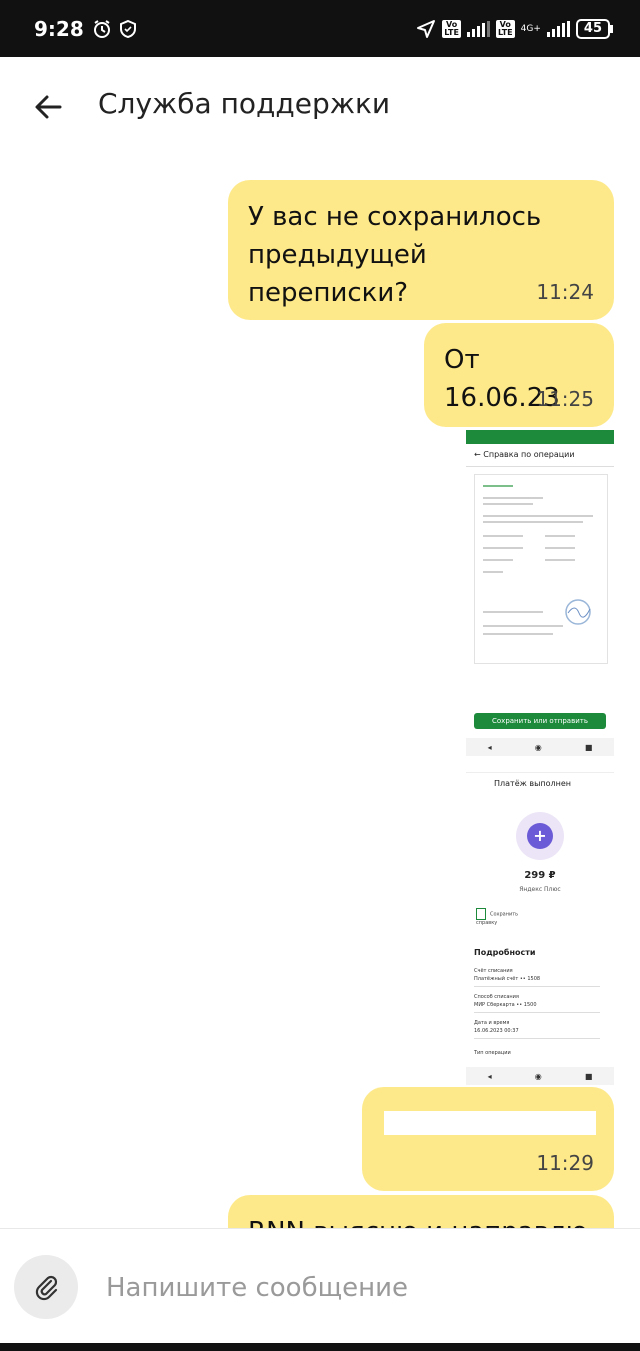 The image size is (640, 1351). I want to click on alarm-icon, so click(101, 28).